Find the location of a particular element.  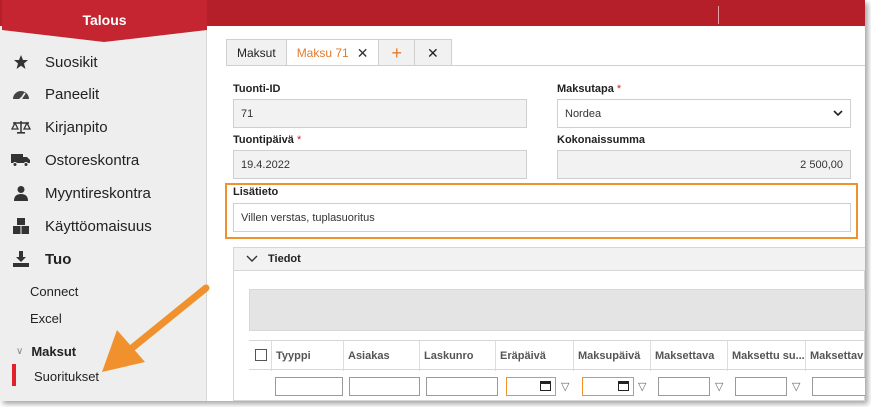

lisatieto-label: Lisätieto is located at coordinates (256, 192).